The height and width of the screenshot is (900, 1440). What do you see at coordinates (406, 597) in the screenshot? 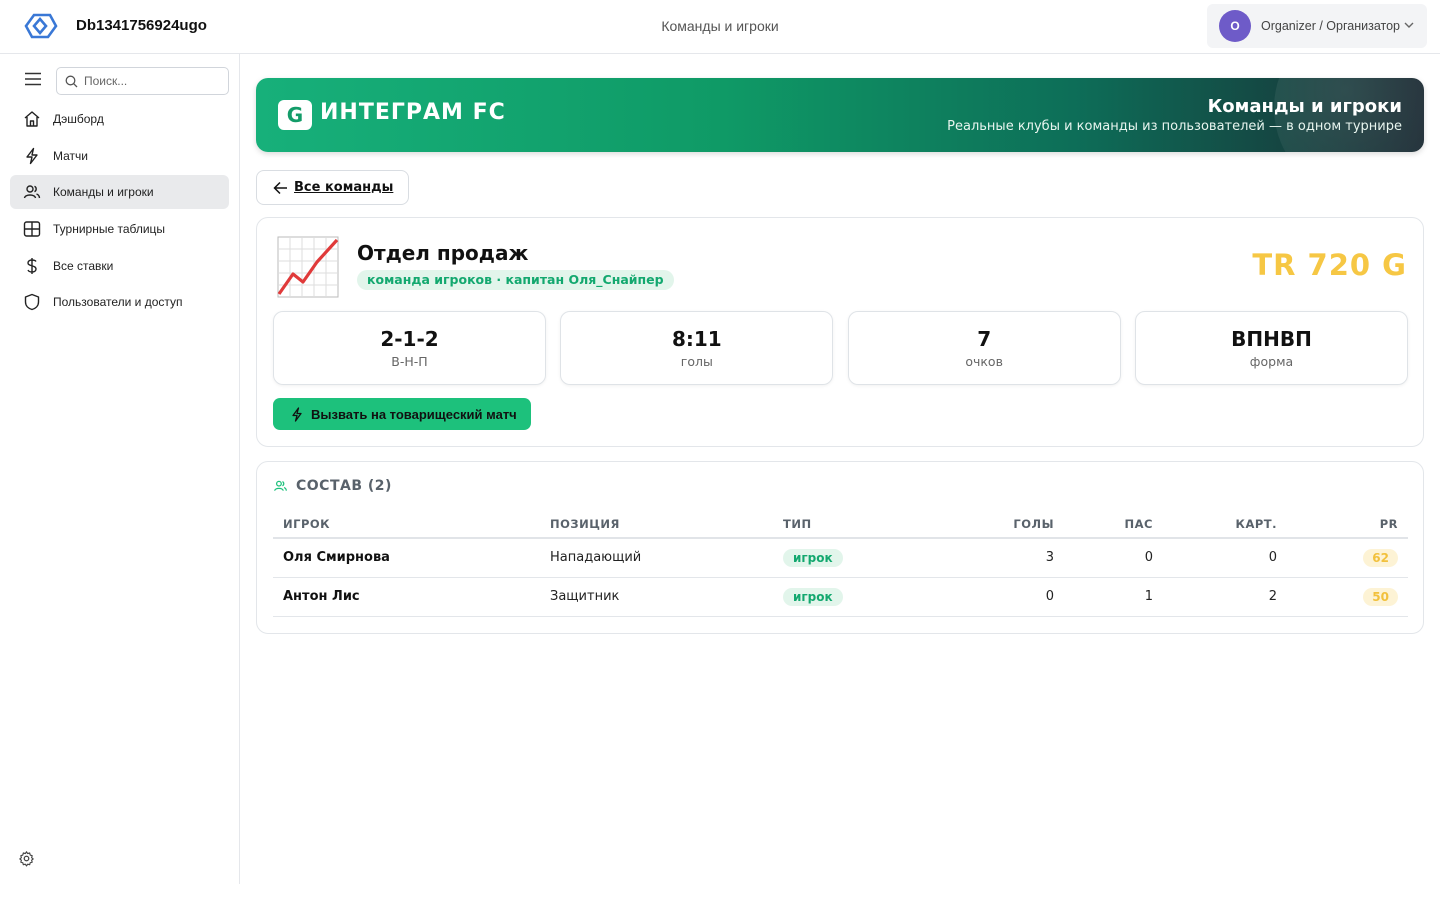
I see `player-name: Антон Лис` at bounding box center [406, 597].